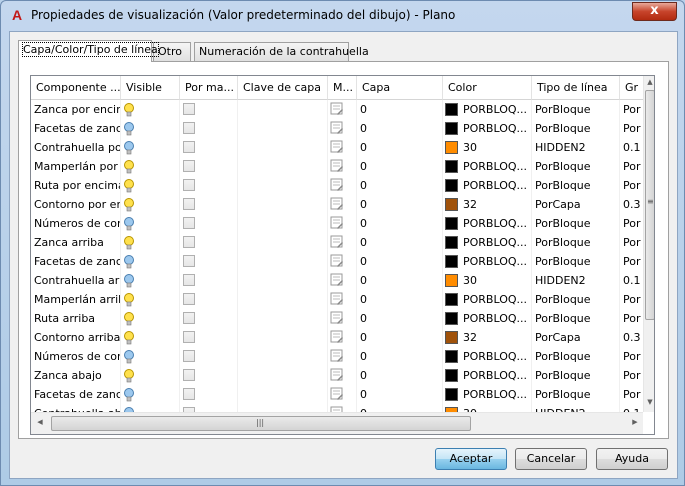 Image resolution: width=685 pixels, height=486 pixels. I want to click on table-row: Contorno por enci 0 32 PorCapa0.3, so click(337, 204).